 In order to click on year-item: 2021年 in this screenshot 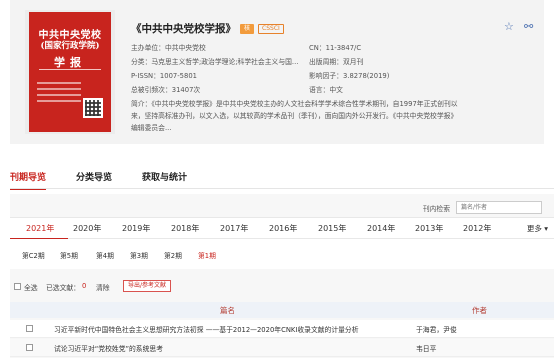, I will do `click(40, 228)`.